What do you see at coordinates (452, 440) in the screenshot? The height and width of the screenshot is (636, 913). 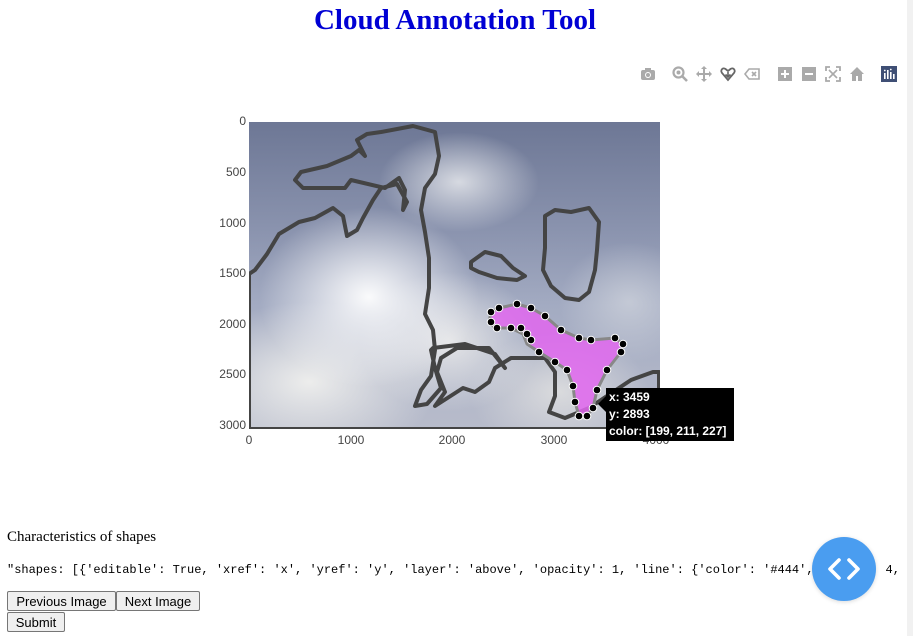 I see `x-tick-label: 2000` at bounding box center [452, 440].